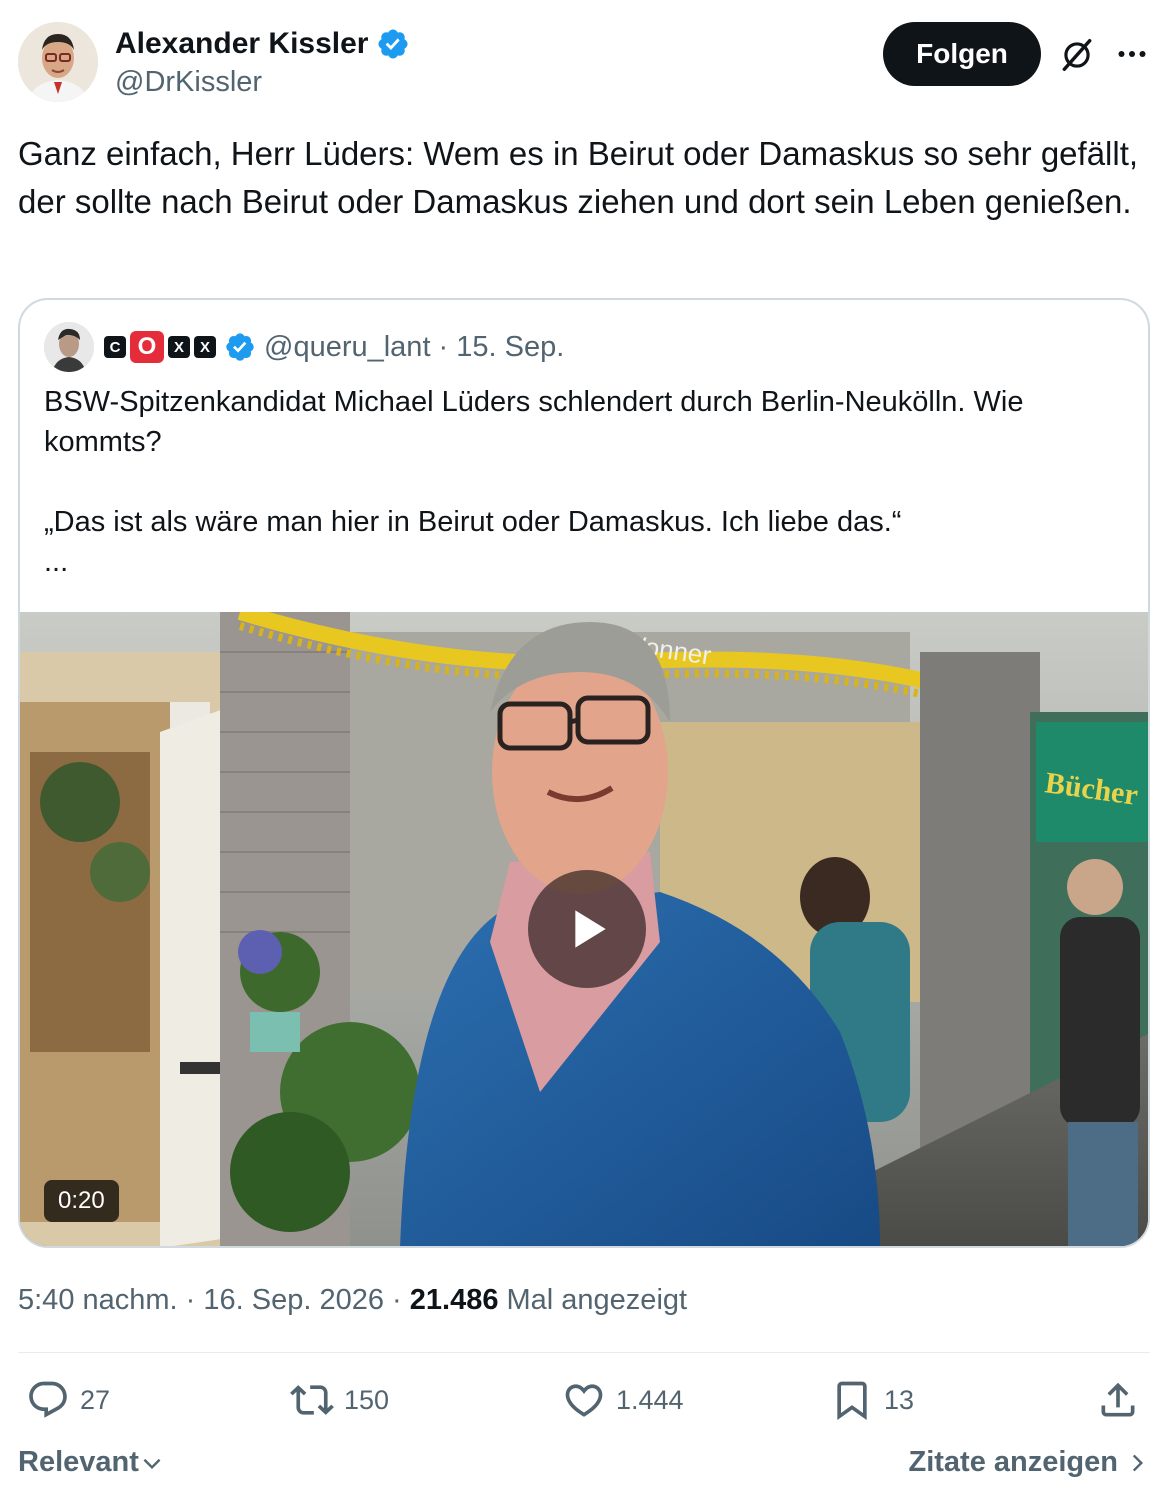 Image resolution: width=1174 pixels, height=1502 pixels. What do you see at coordinates (262, 62) in the screenshot?
I see `author-info: Alexander Kissler @DrKissler` at bounding box center [262, 62].